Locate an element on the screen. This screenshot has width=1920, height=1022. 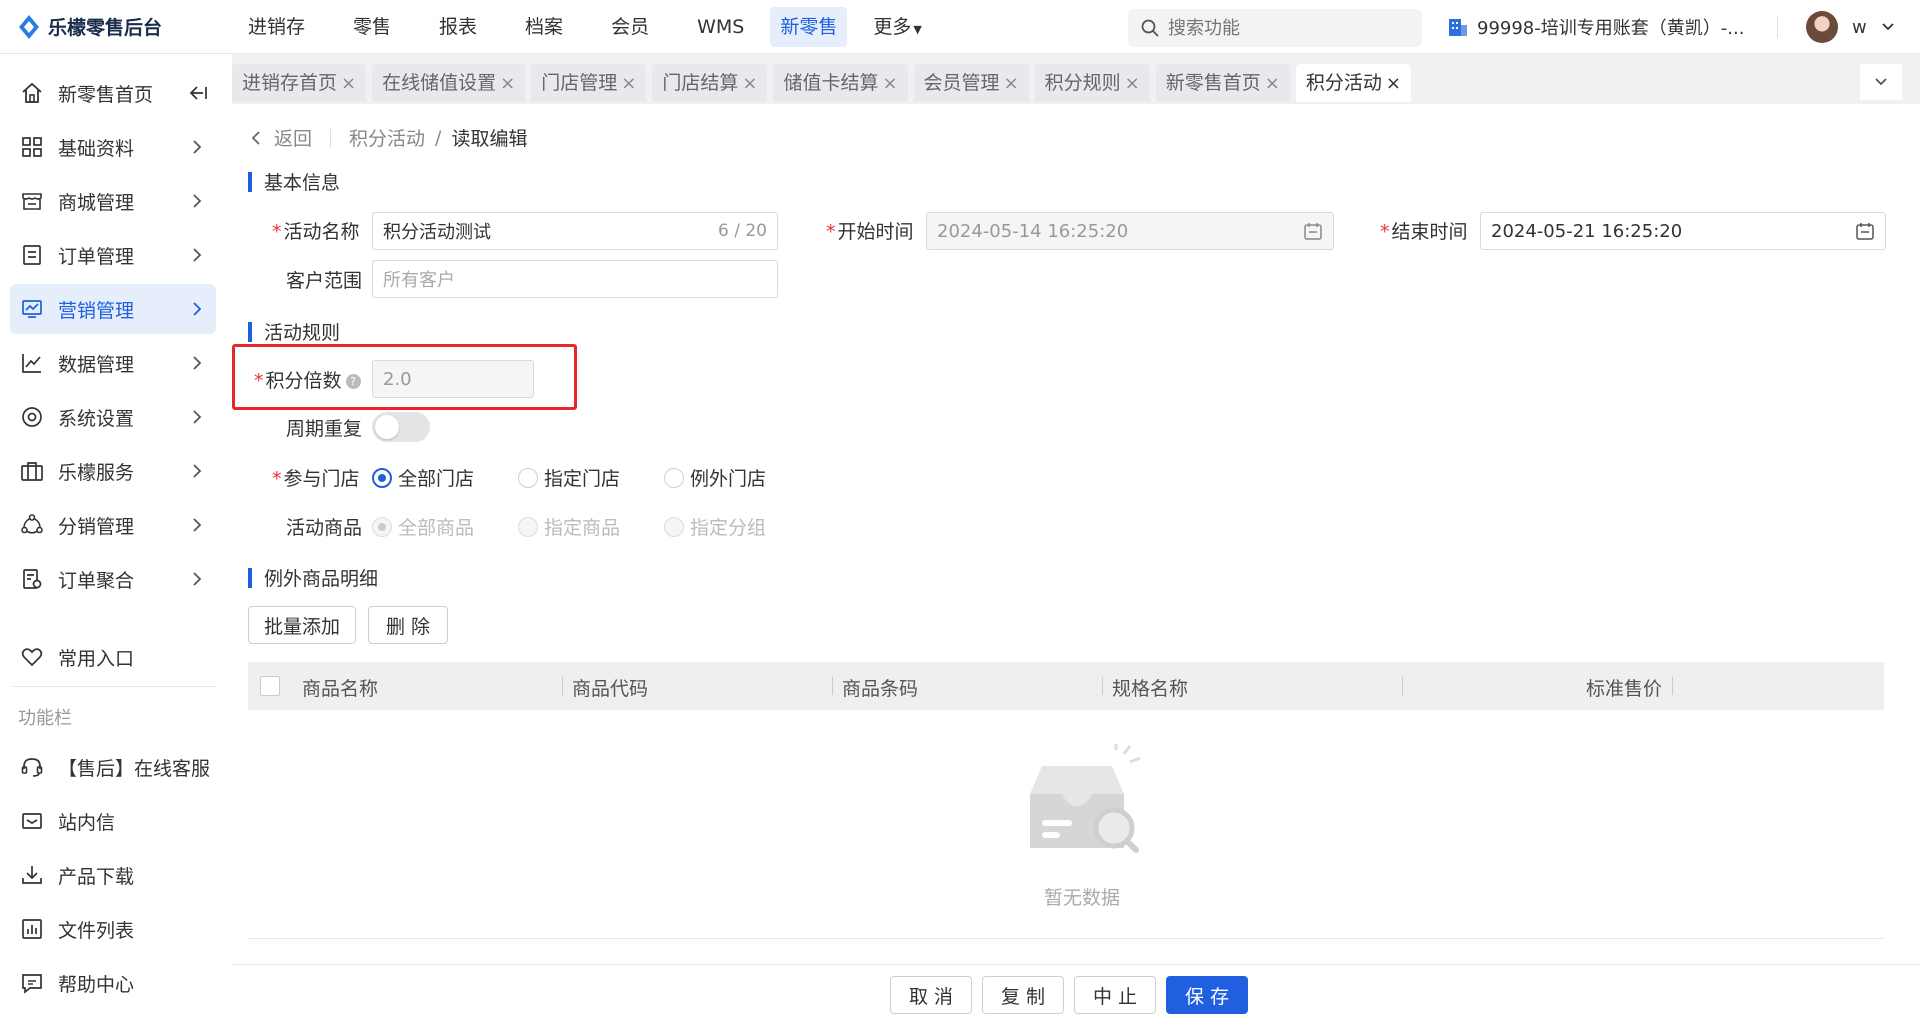
sidebar-tool-messages: 站内信 is located at coordinates (113, 821).